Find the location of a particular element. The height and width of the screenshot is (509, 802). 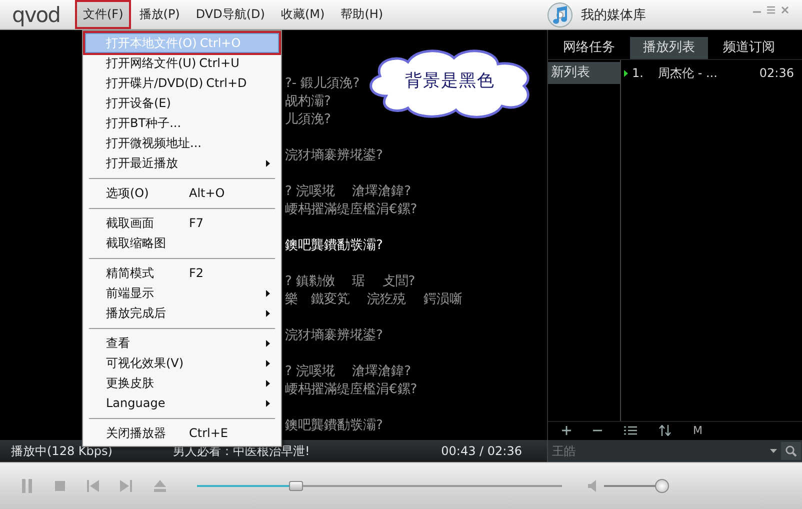

playback-time: 00:43 / 02:36 is located at coordinates (482, 451).